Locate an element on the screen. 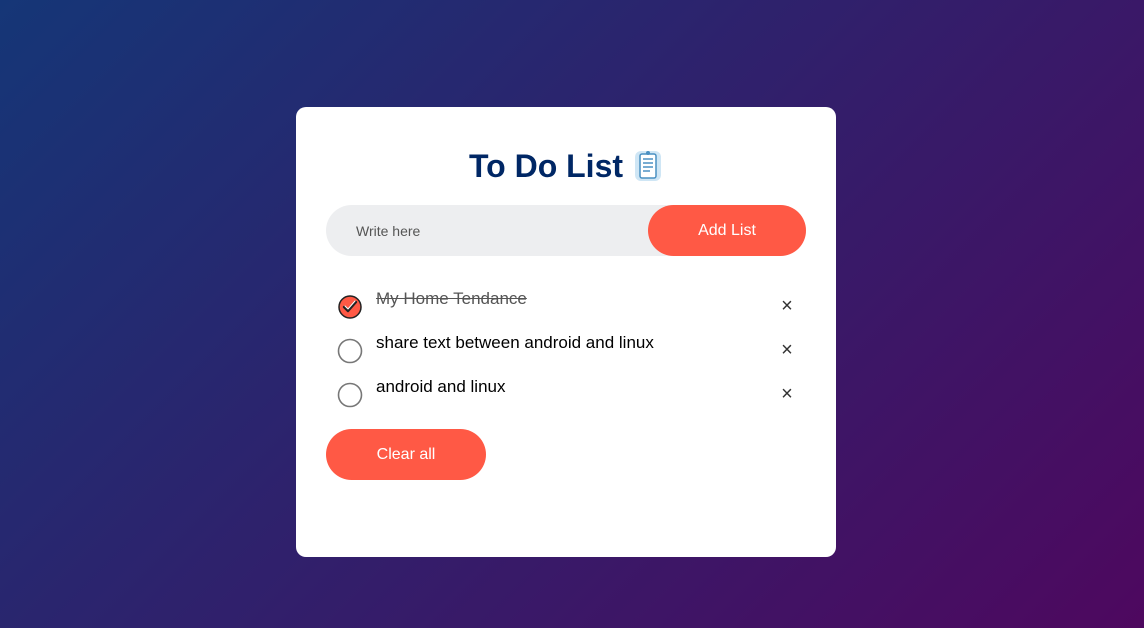  task-text: My Home Tendance is located at coordinates (451, 298).